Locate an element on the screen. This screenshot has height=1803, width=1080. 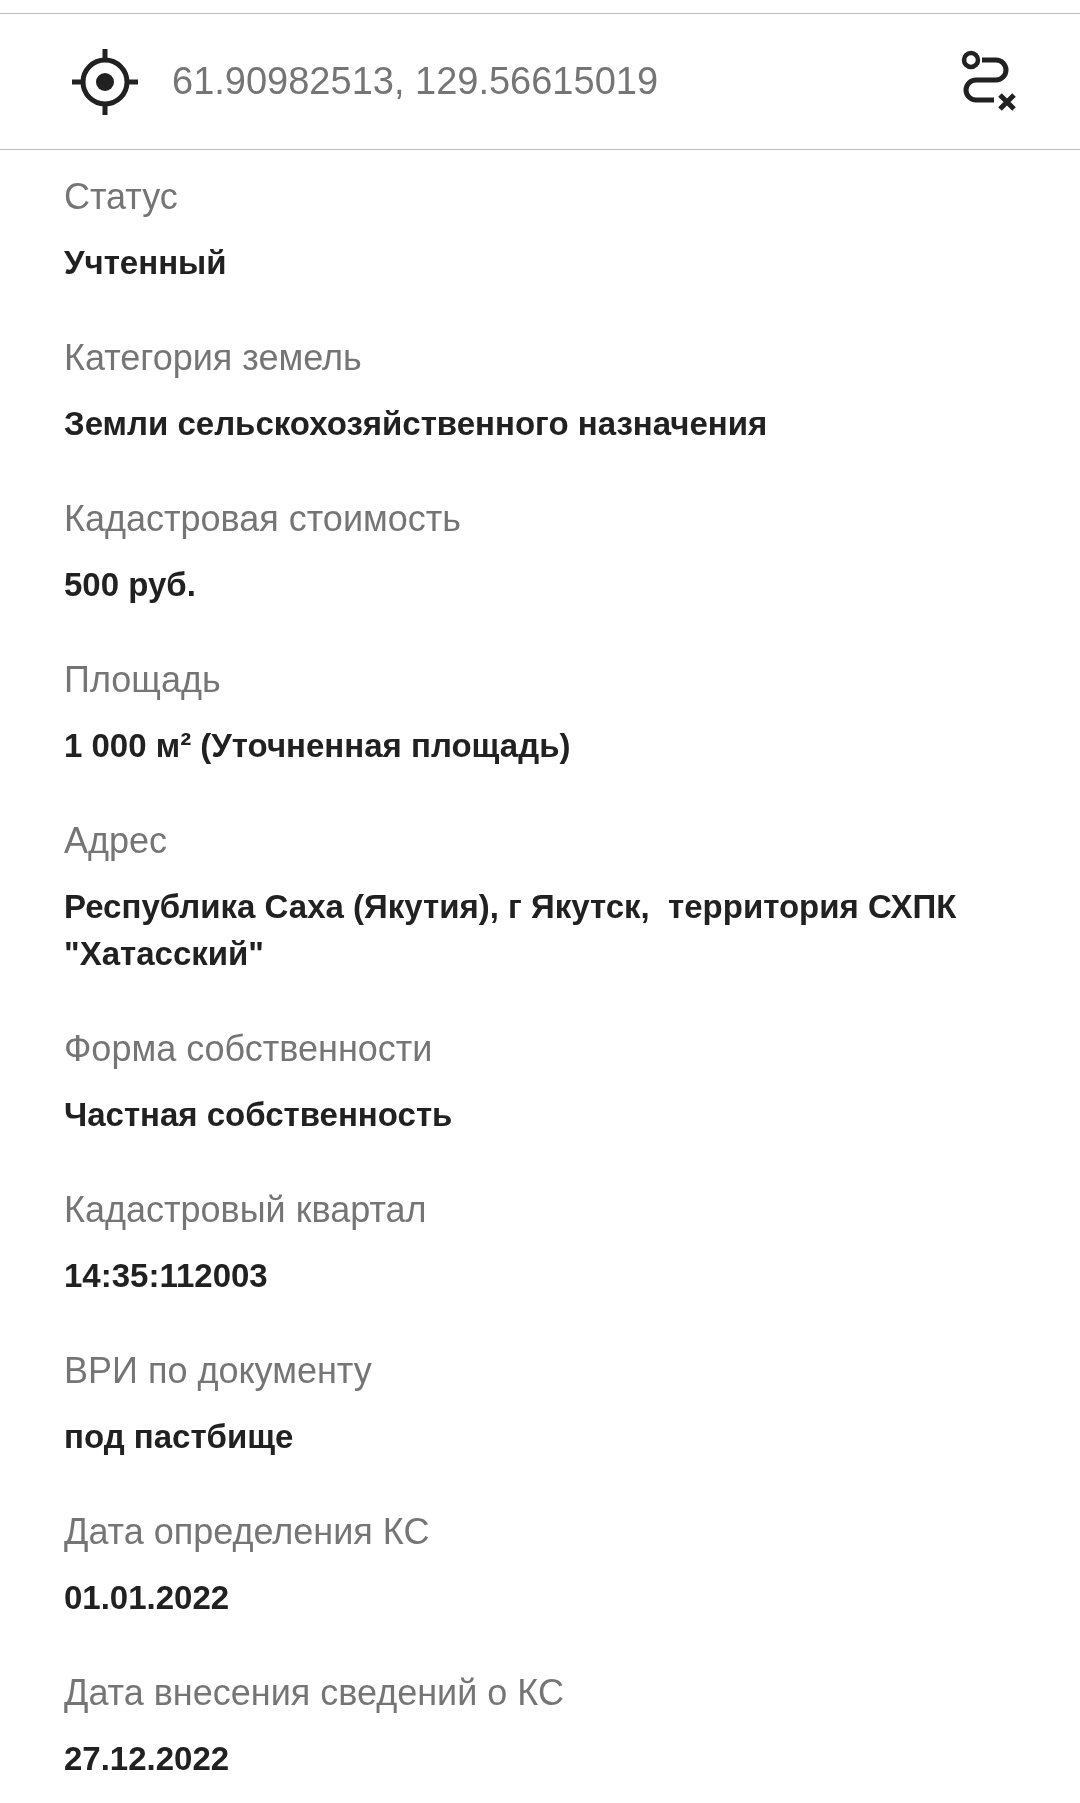
coordinates-text: 61.90982513, 129.56615019 is located at coordinates (415, 81).